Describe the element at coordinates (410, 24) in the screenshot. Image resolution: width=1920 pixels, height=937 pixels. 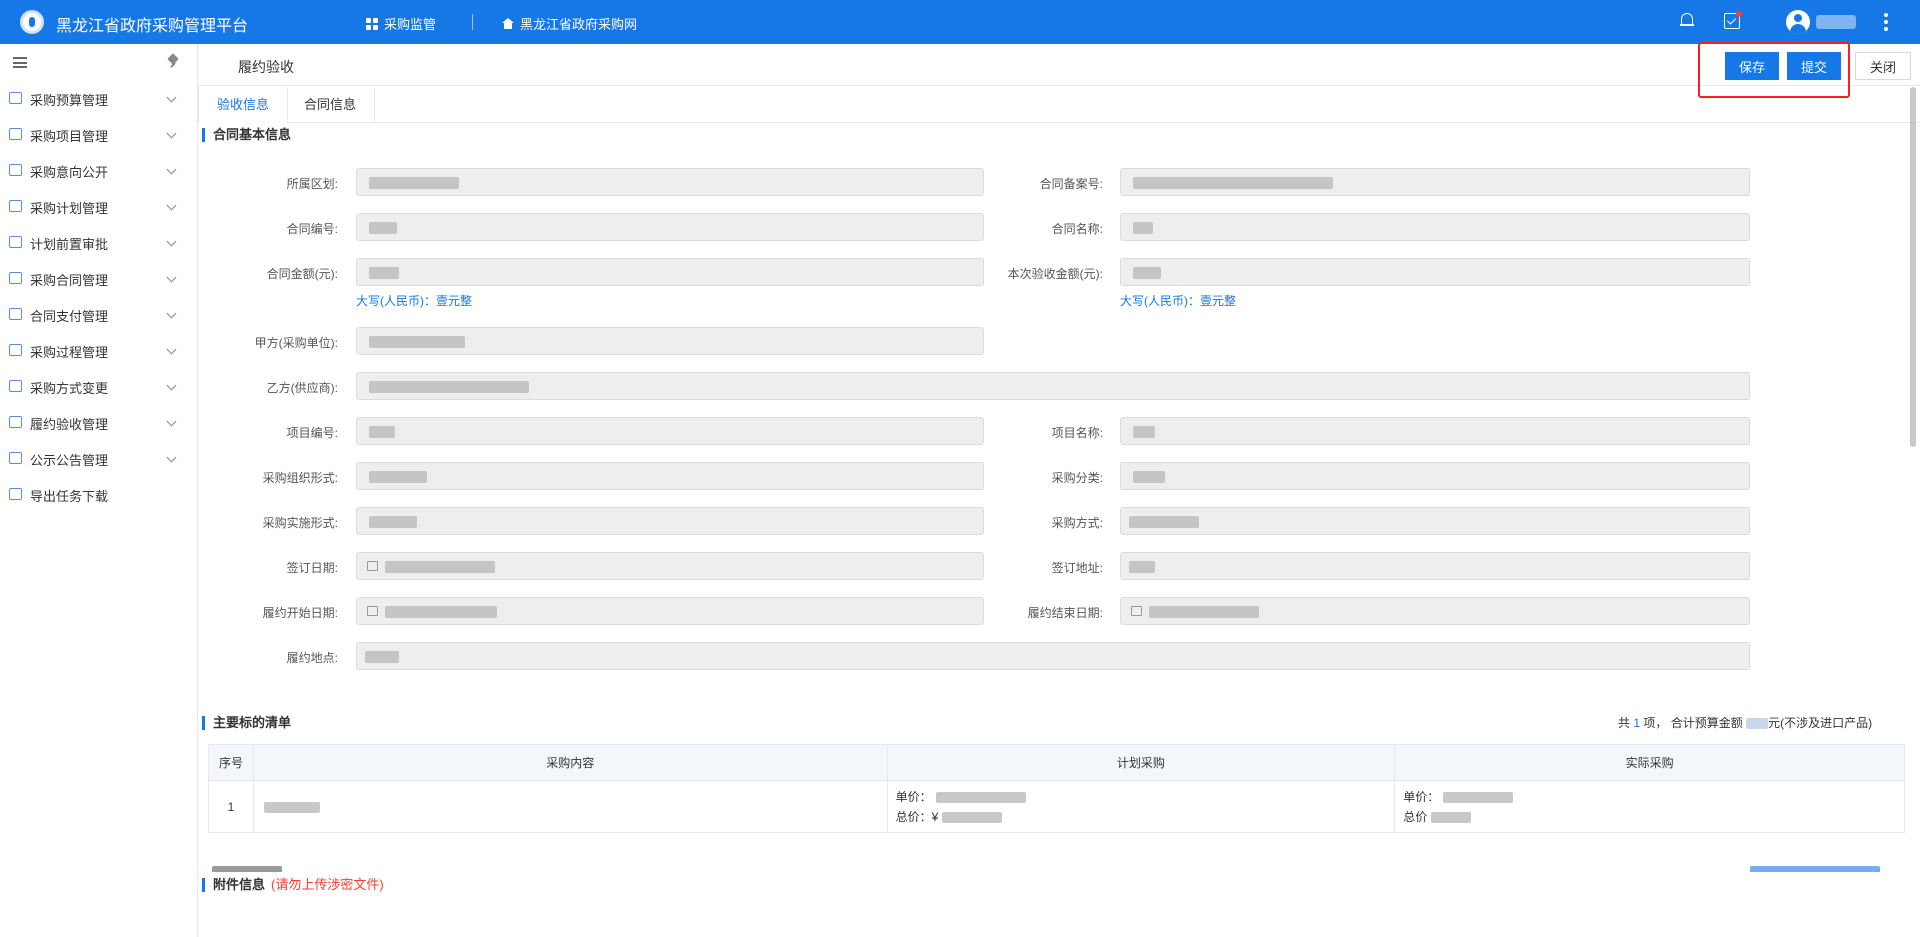
I see `nav-supervision-label: 采购监管` at that location.